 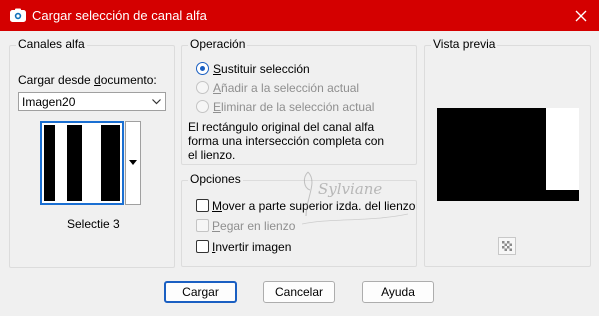 I want to click on window-title: Cargar selección de canal alfa, so click(x=119, y=15).